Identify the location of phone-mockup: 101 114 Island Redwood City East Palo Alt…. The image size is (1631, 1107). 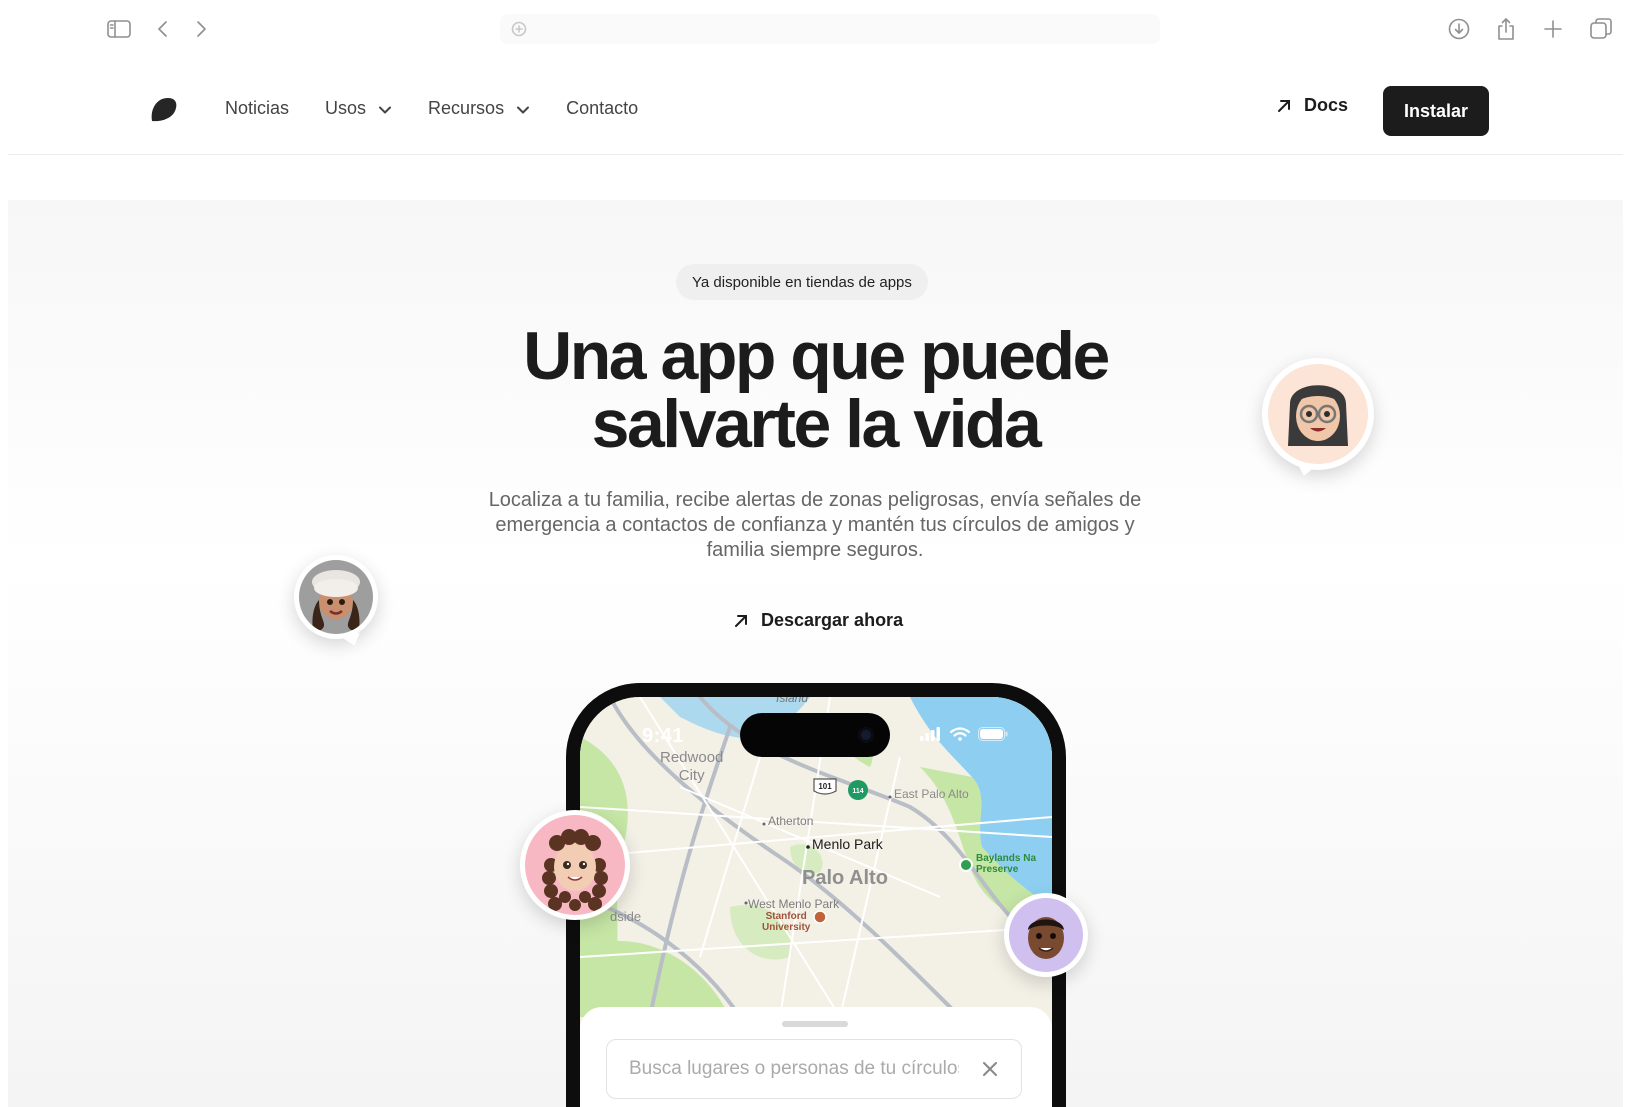
(816, 895).